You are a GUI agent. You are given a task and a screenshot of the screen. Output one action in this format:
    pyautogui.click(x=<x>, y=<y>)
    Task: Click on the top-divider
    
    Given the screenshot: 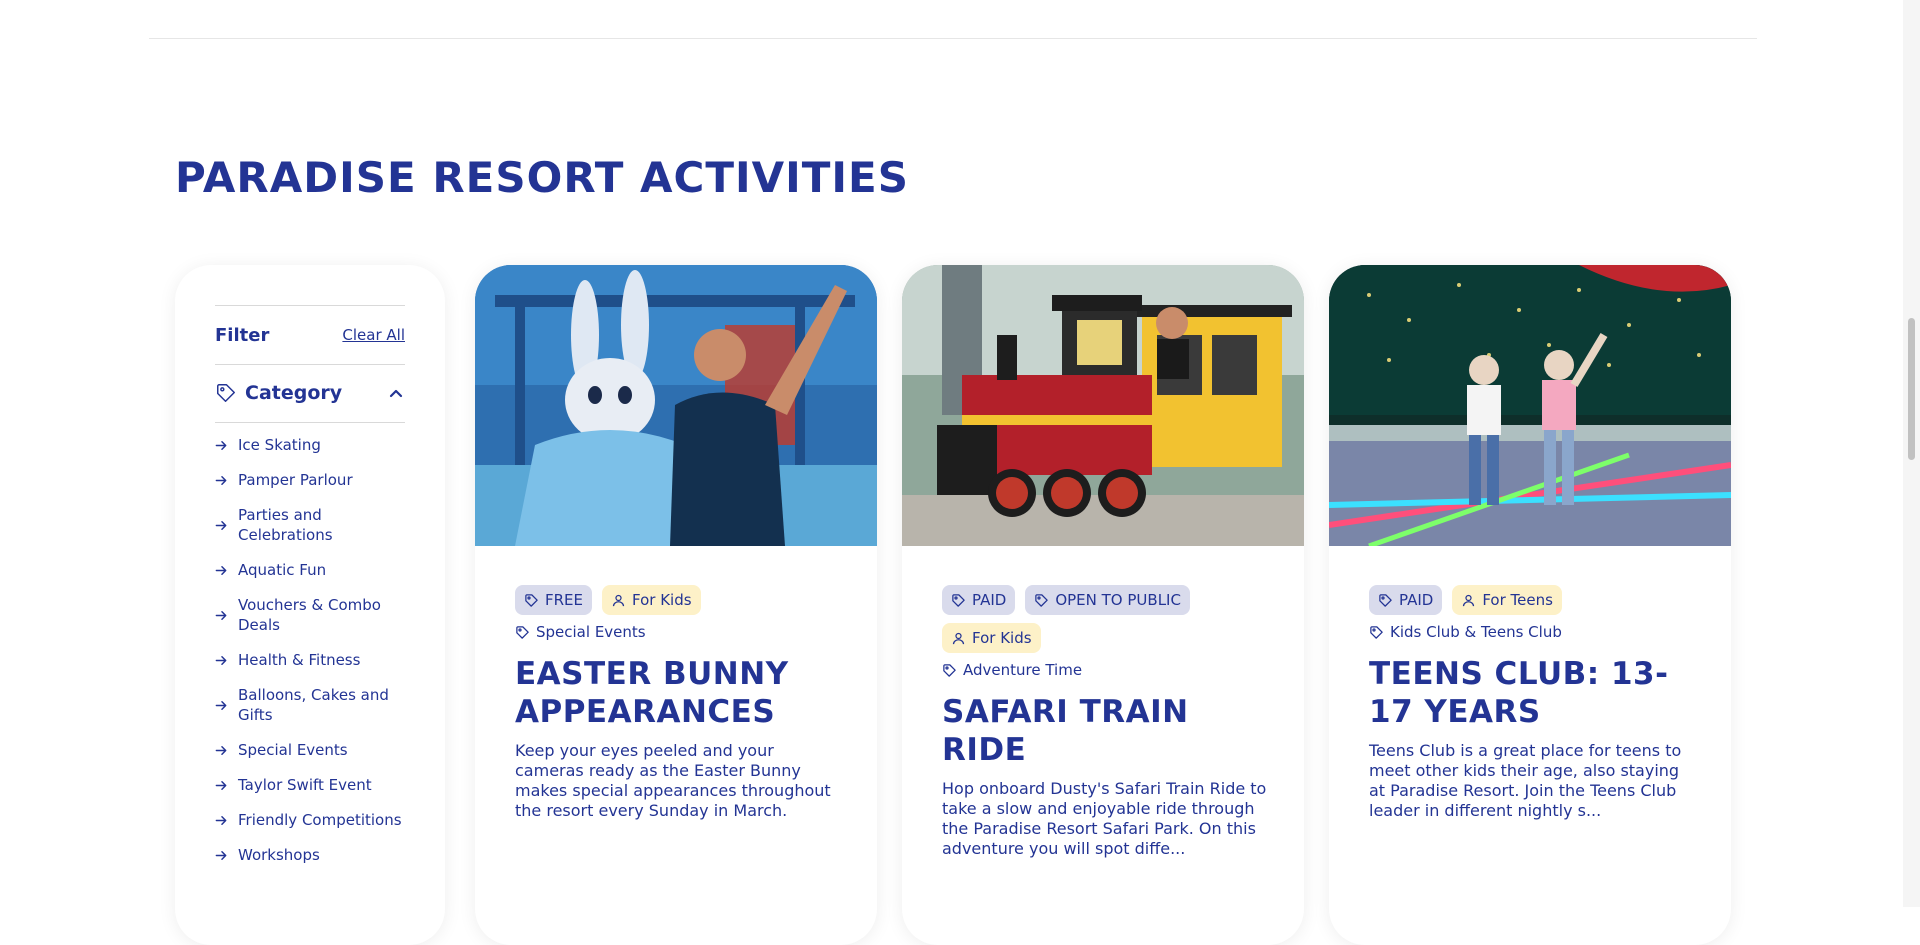 What is the action you would take?
    pyautogui.click(x=953, y=38)
    